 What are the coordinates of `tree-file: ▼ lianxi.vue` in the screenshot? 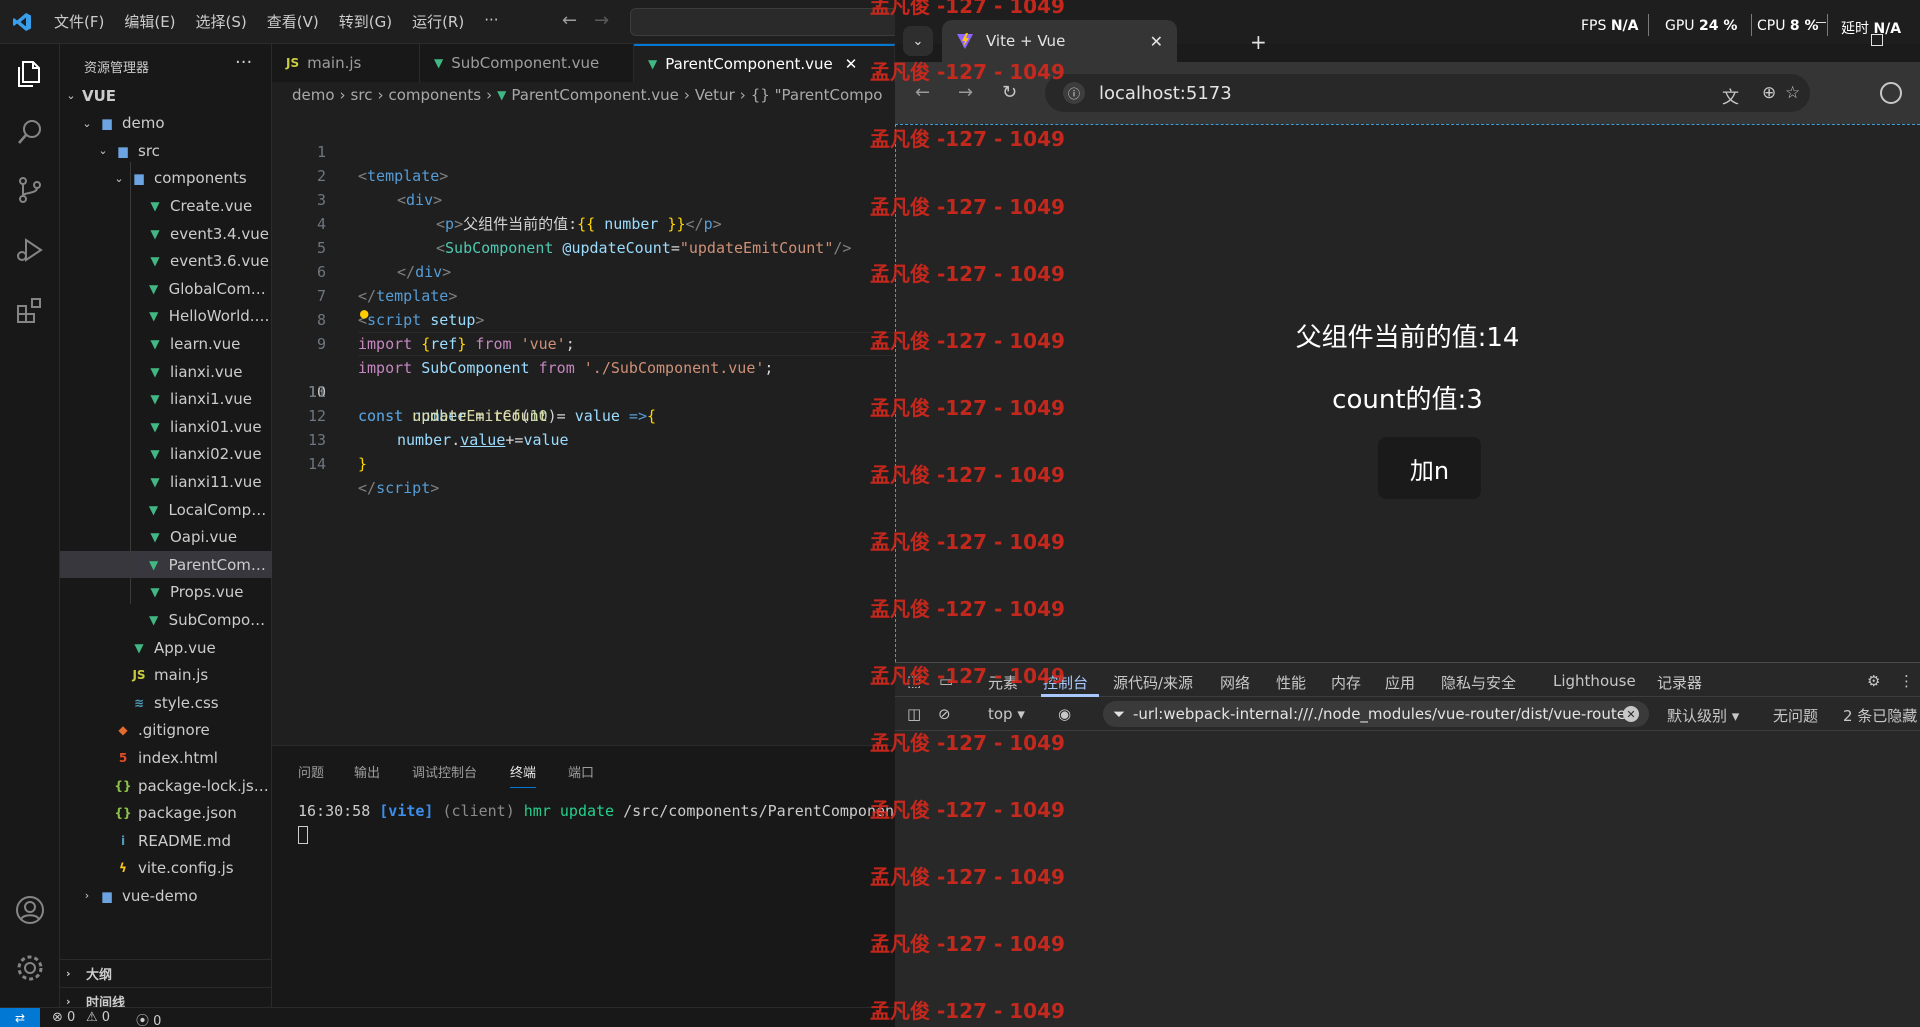 It's located at (166, 371).